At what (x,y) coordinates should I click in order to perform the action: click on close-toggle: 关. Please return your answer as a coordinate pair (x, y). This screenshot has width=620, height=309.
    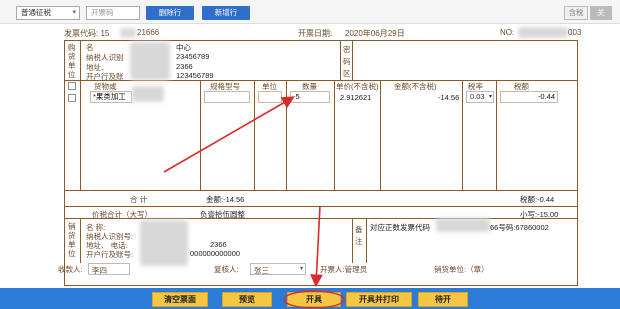
    Looking at the image, I should click on (601, 13).